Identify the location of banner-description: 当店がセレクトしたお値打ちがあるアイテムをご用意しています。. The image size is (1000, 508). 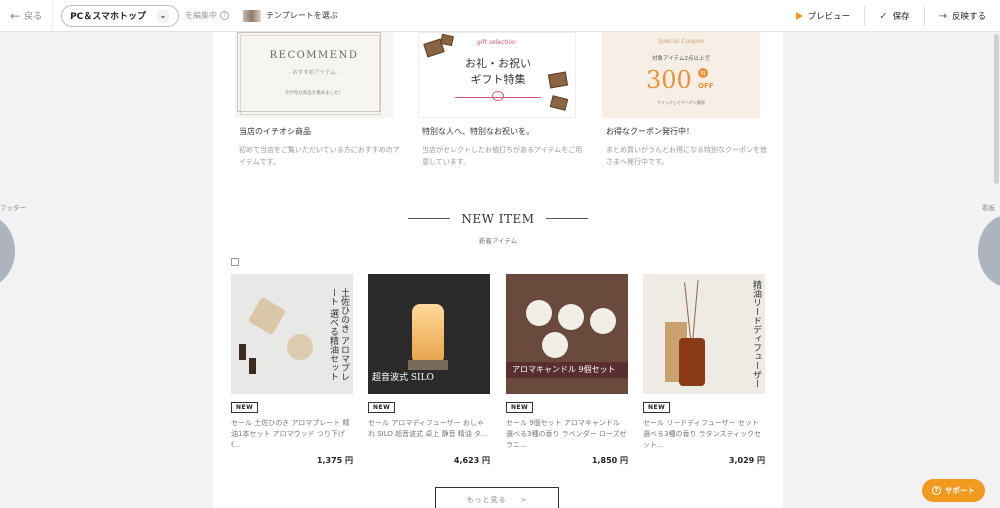
(502, 156).